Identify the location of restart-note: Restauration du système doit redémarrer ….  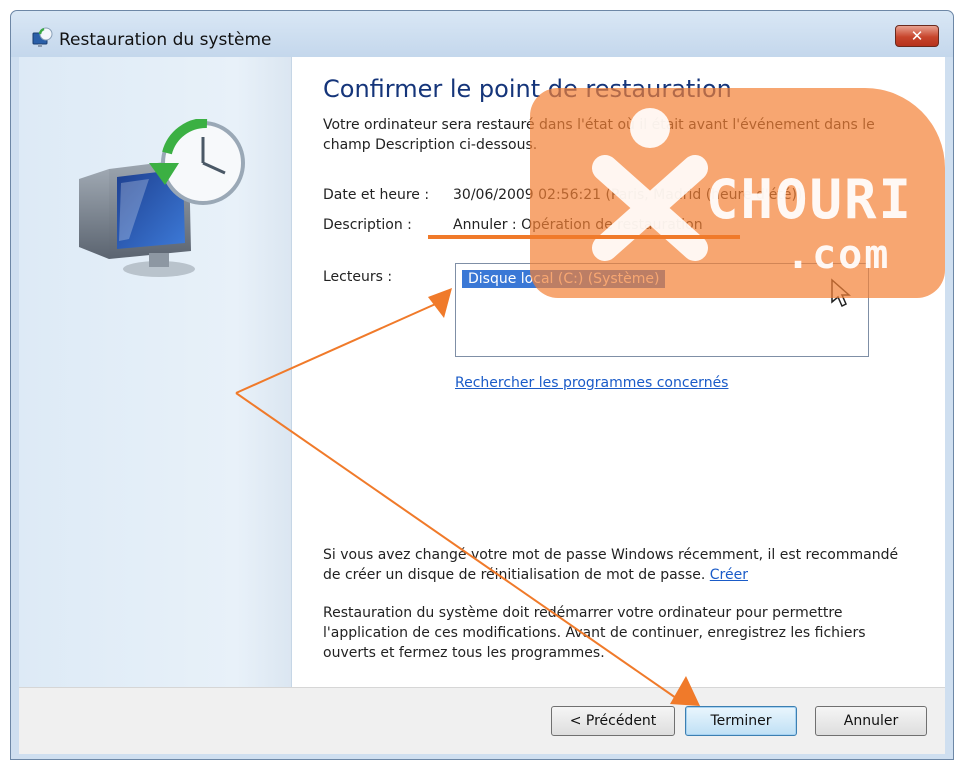
(594, 633).